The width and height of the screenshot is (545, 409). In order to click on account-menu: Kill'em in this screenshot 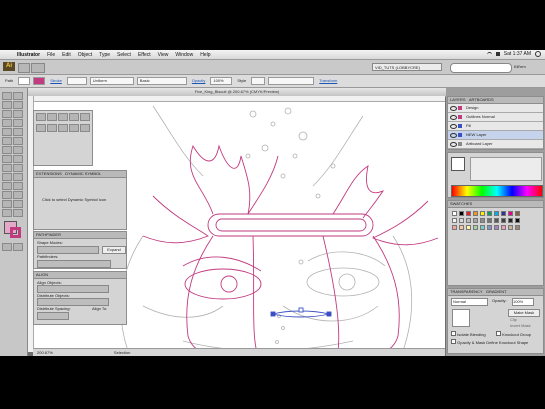, I will do `click(528, 67)`.